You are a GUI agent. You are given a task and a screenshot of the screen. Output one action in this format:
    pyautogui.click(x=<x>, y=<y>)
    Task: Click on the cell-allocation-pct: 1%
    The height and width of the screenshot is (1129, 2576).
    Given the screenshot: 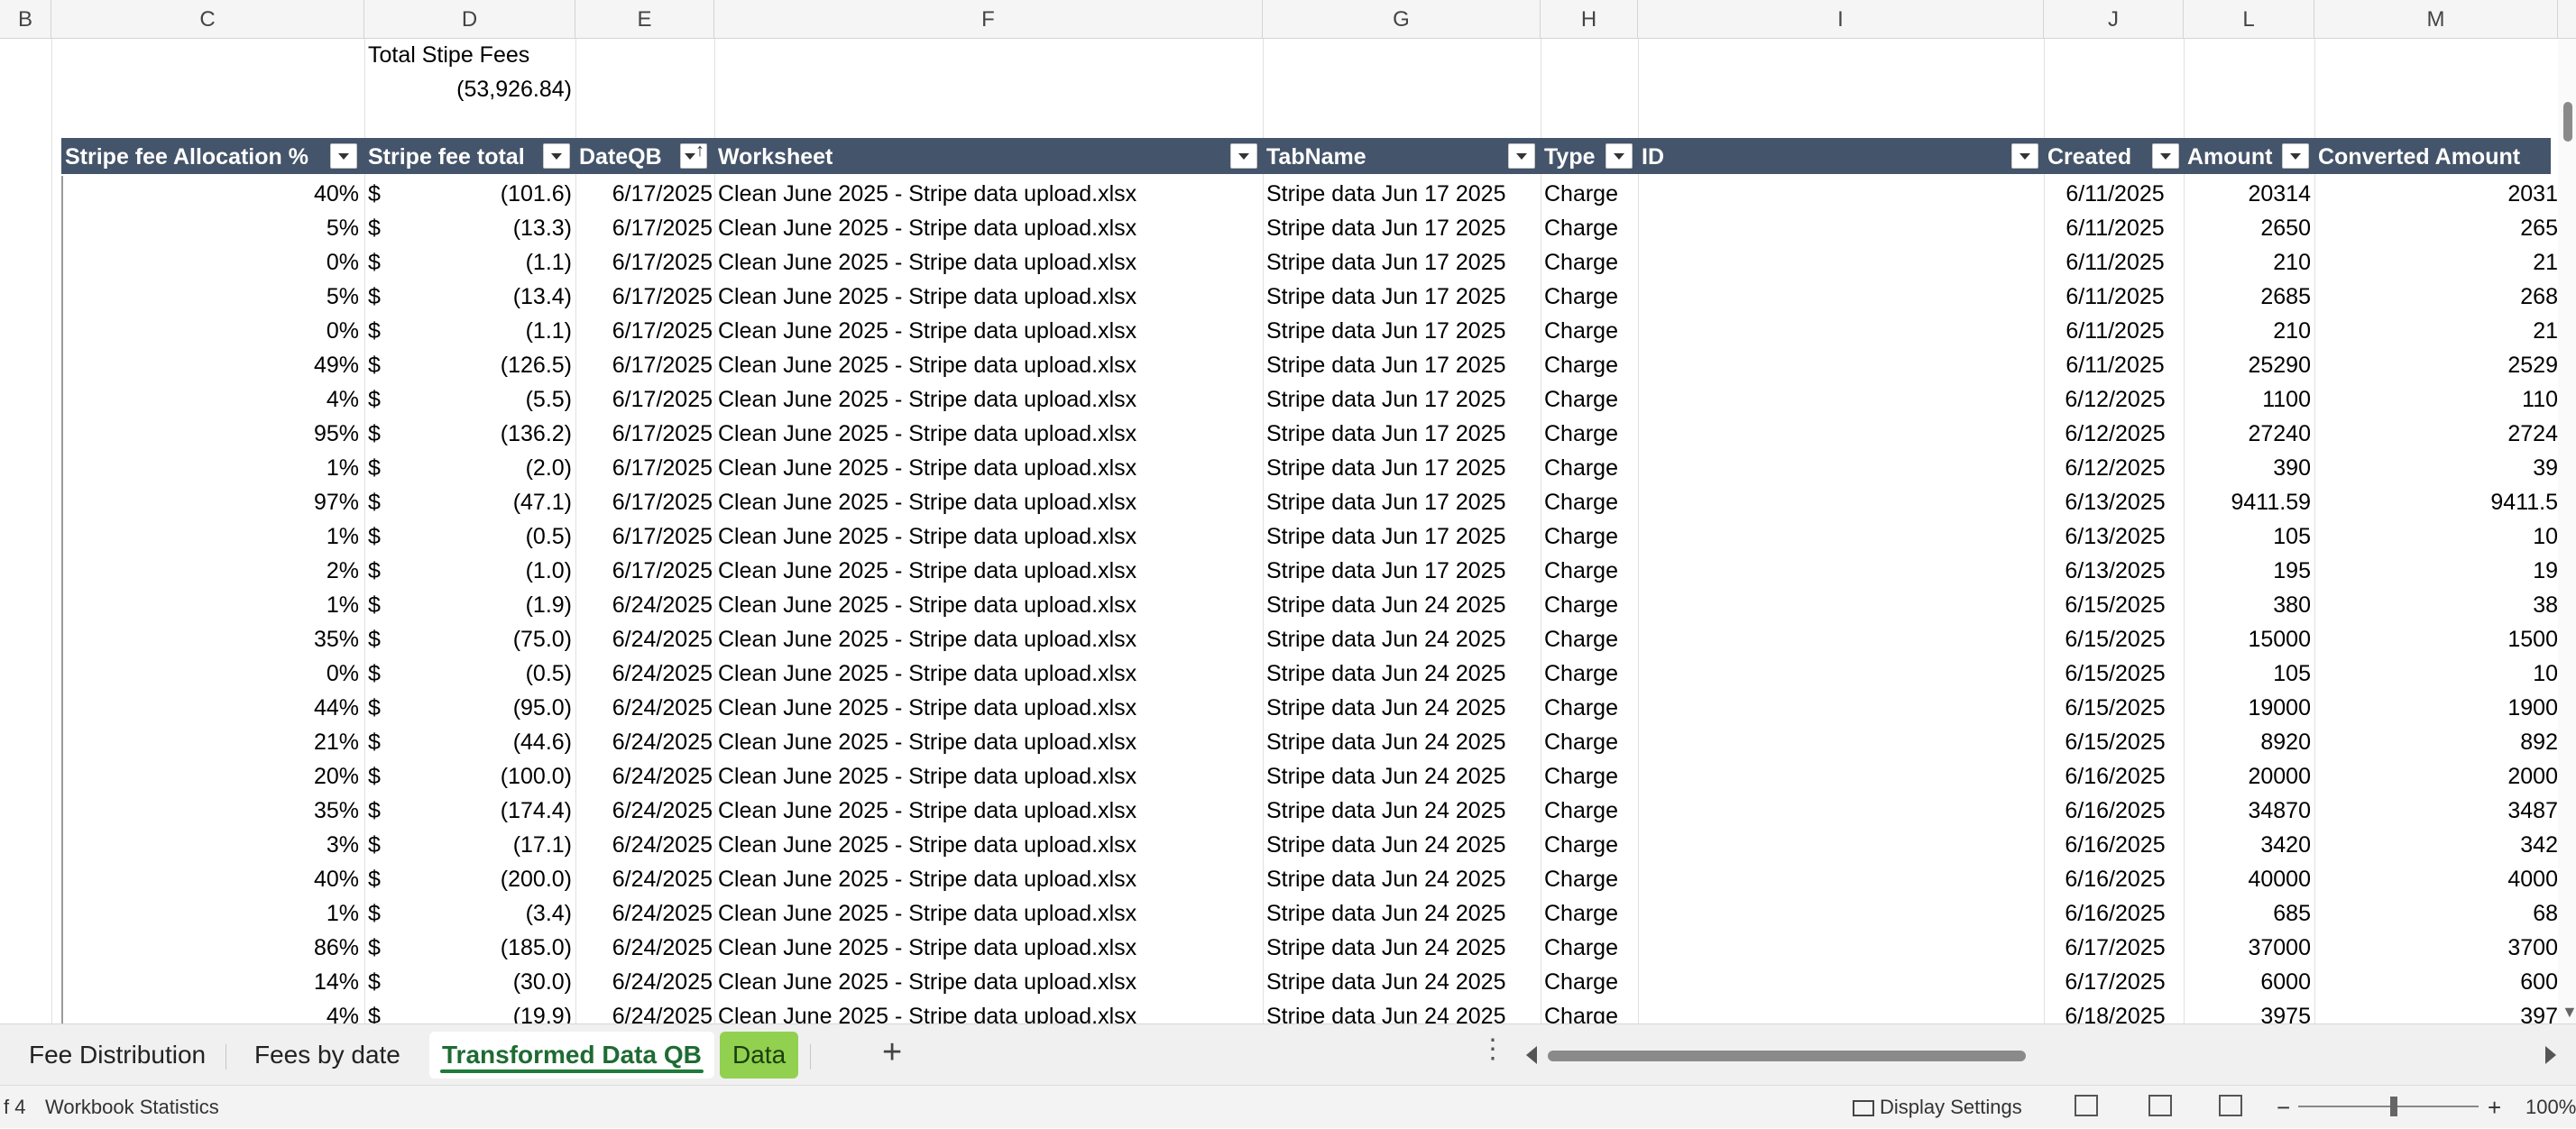 What is the action you would take?
    pyautogui.click(x=211, y=536)
    